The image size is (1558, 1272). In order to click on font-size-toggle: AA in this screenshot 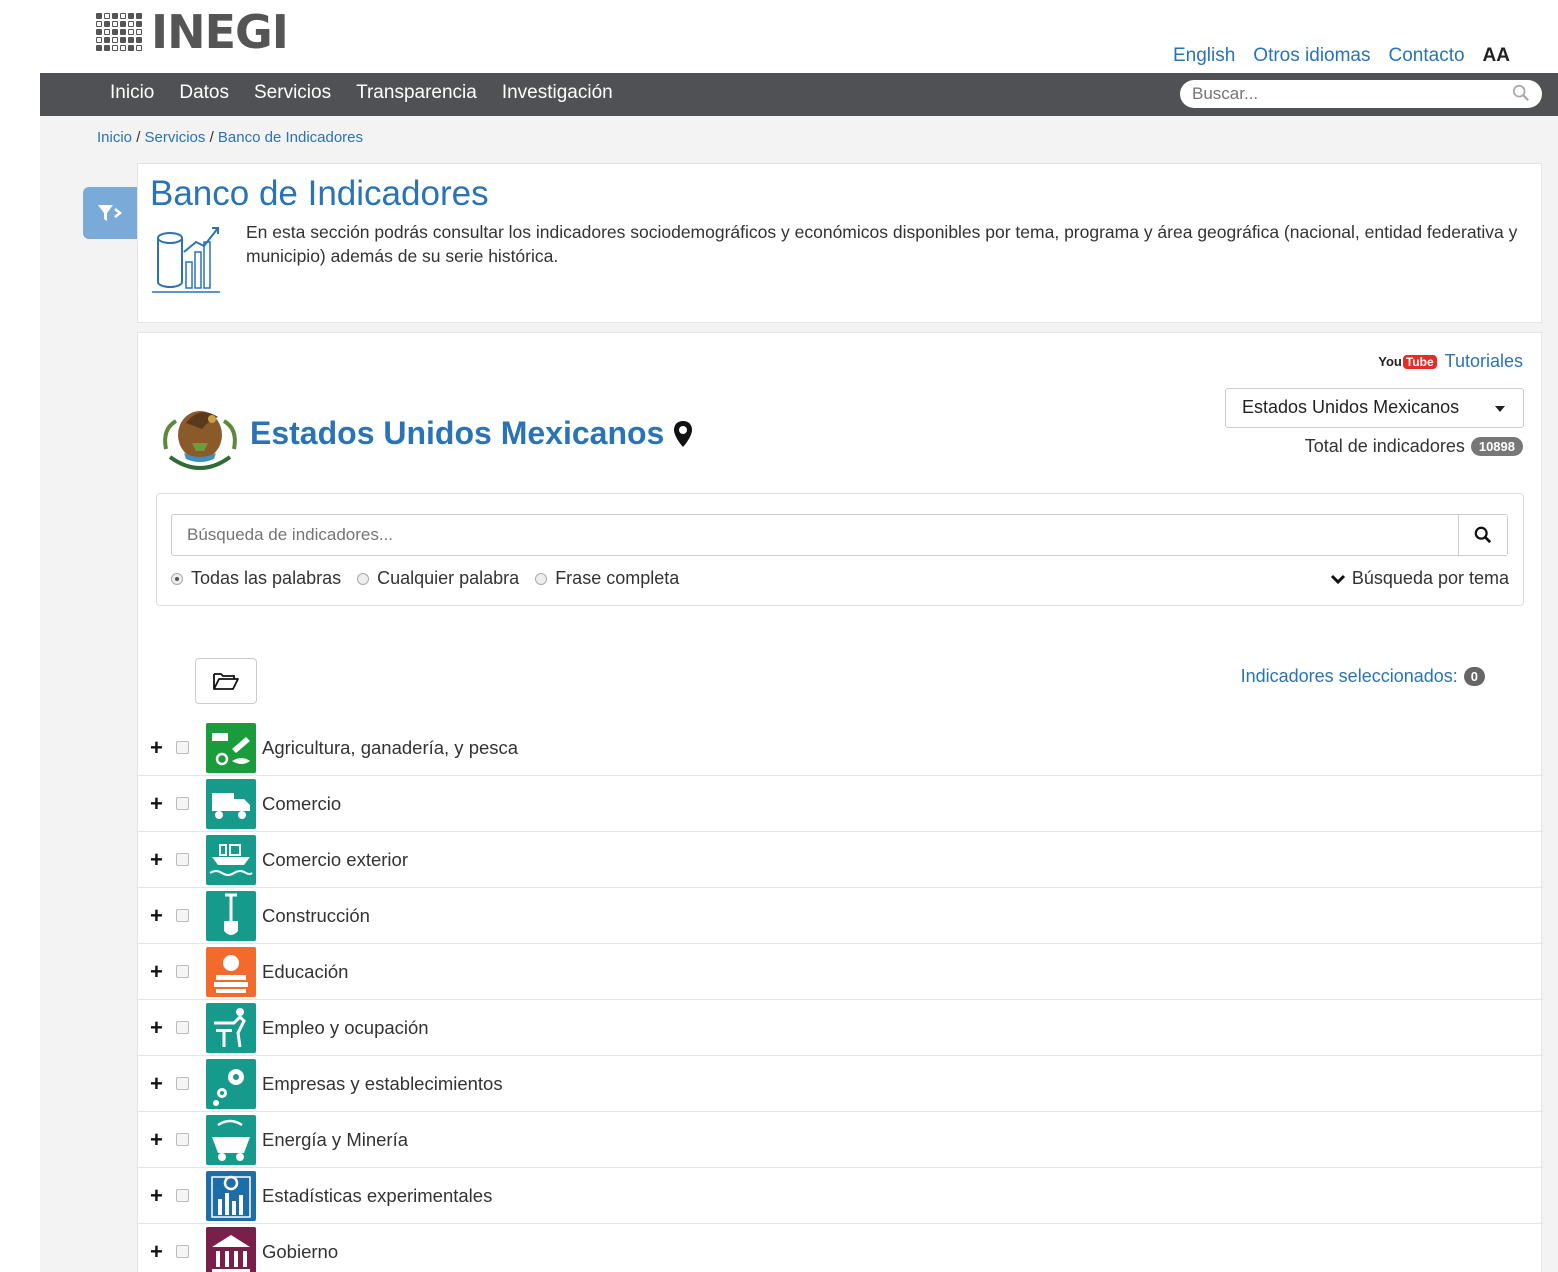, I will do `click(1496, 56)`.